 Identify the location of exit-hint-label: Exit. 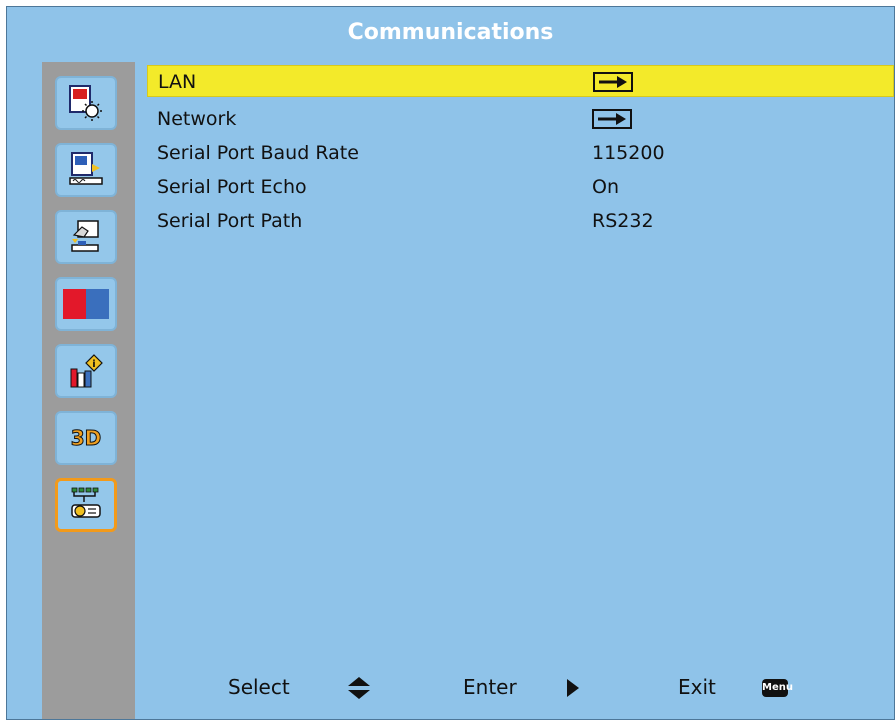
(697, 687).